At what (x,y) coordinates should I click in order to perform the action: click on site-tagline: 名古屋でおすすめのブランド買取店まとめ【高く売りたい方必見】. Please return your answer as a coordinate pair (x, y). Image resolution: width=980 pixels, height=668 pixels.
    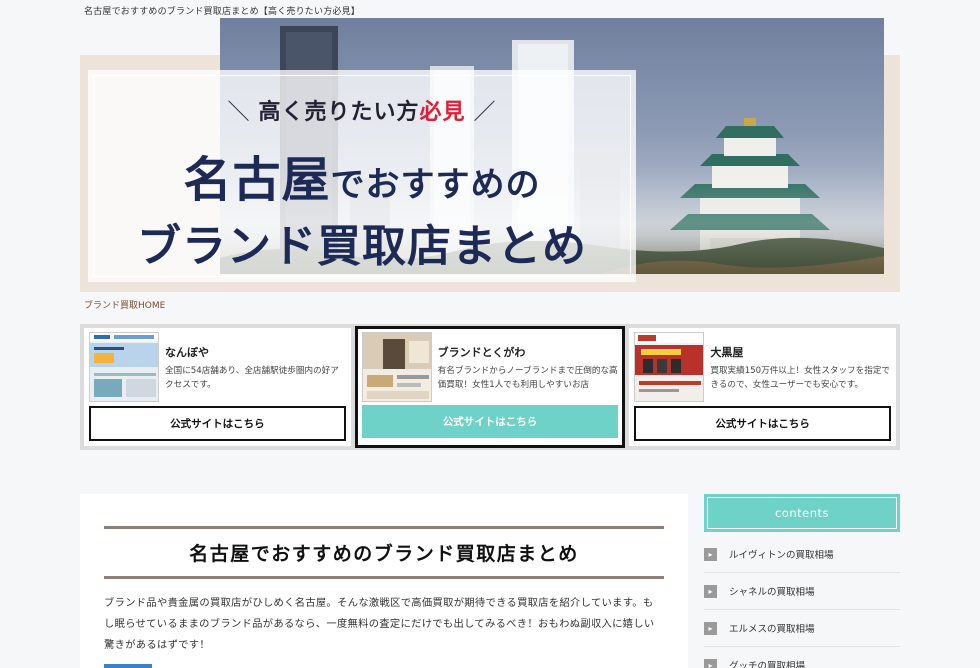
    Looking at the image, I should click on (222, 10).